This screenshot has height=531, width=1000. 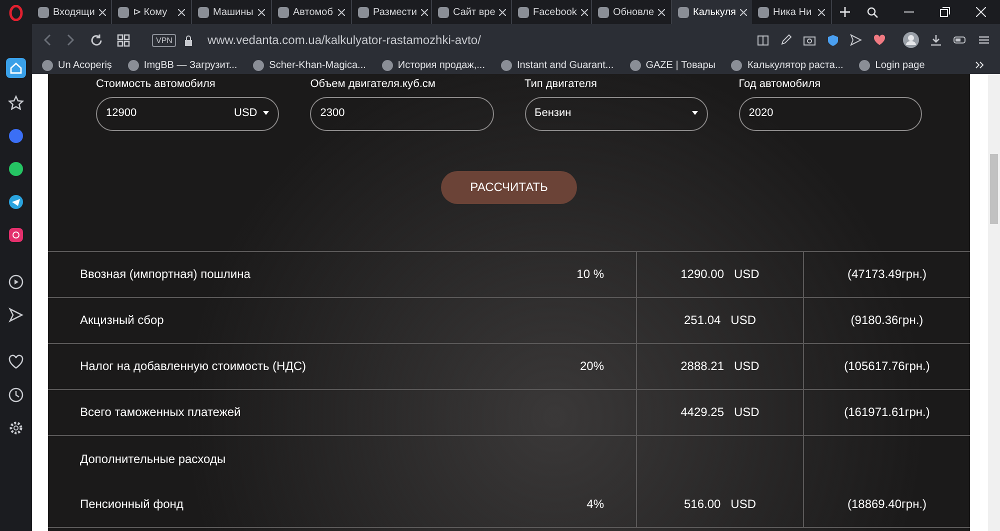 I want to click on back-icon, so click(x=47, y=40).